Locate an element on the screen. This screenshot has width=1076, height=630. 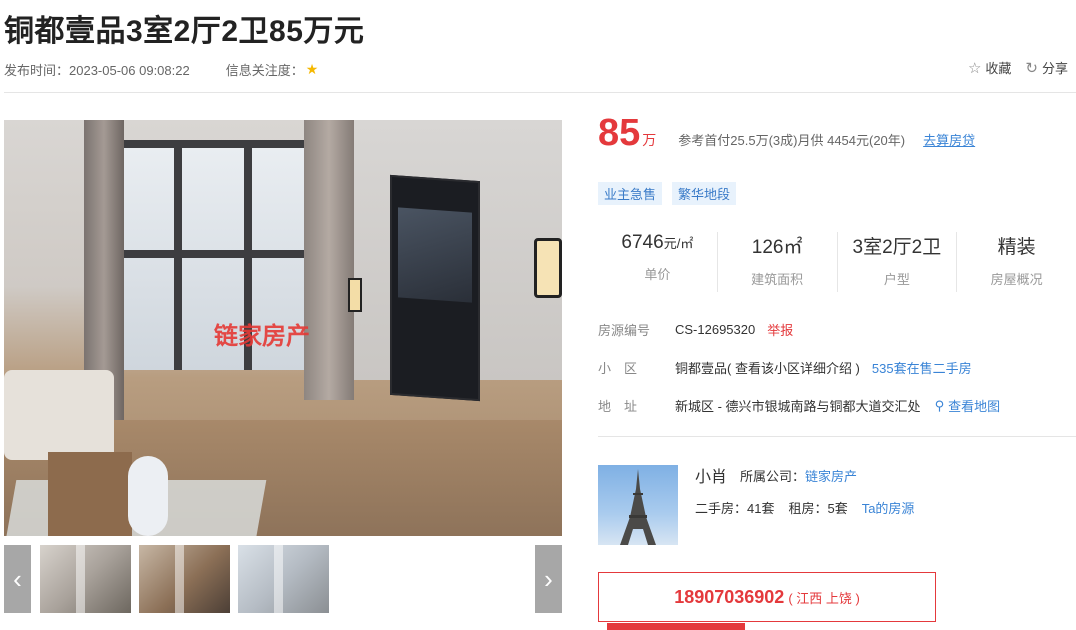
stat-layout: 3室2厅2卫 户型 is located at coordinates (898, 262).